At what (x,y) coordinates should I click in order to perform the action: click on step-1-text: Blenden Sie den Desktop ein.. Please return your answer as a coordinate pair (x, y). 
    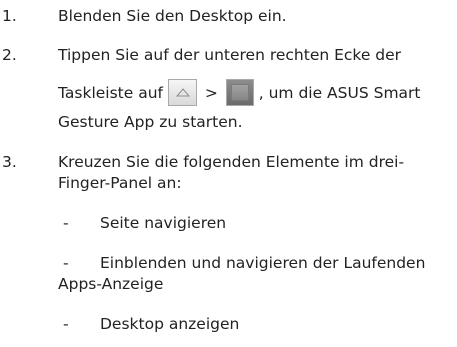
    Looking at the image, I should click on (172, 16).